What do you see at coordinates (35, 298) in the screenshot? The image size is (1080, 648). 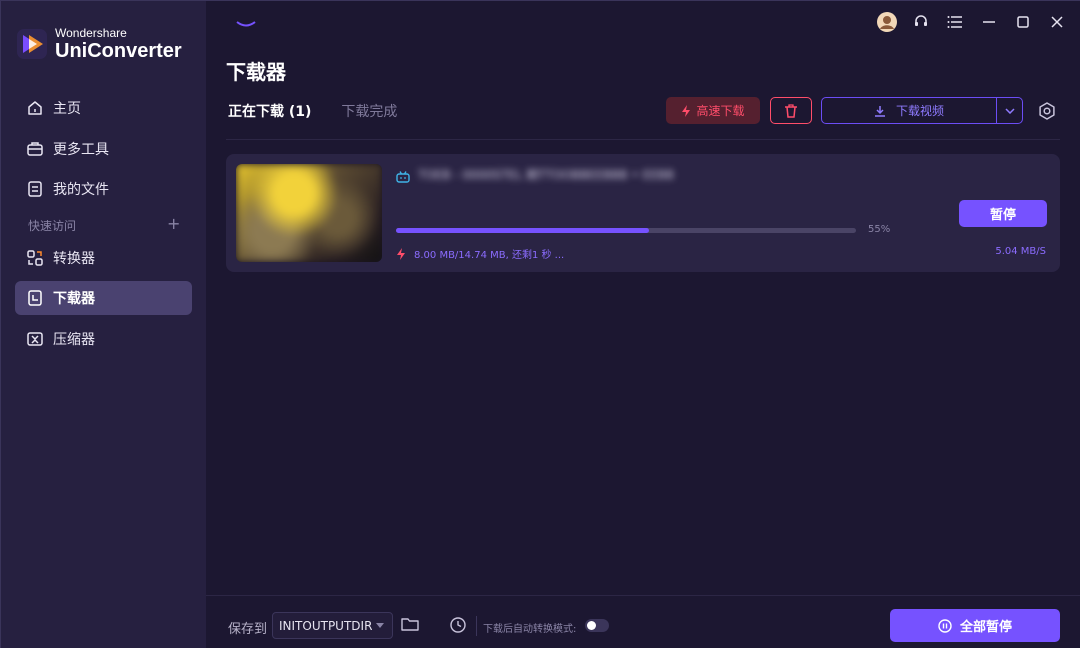 I see `downloader-icon` at bounding box center [35, 298].